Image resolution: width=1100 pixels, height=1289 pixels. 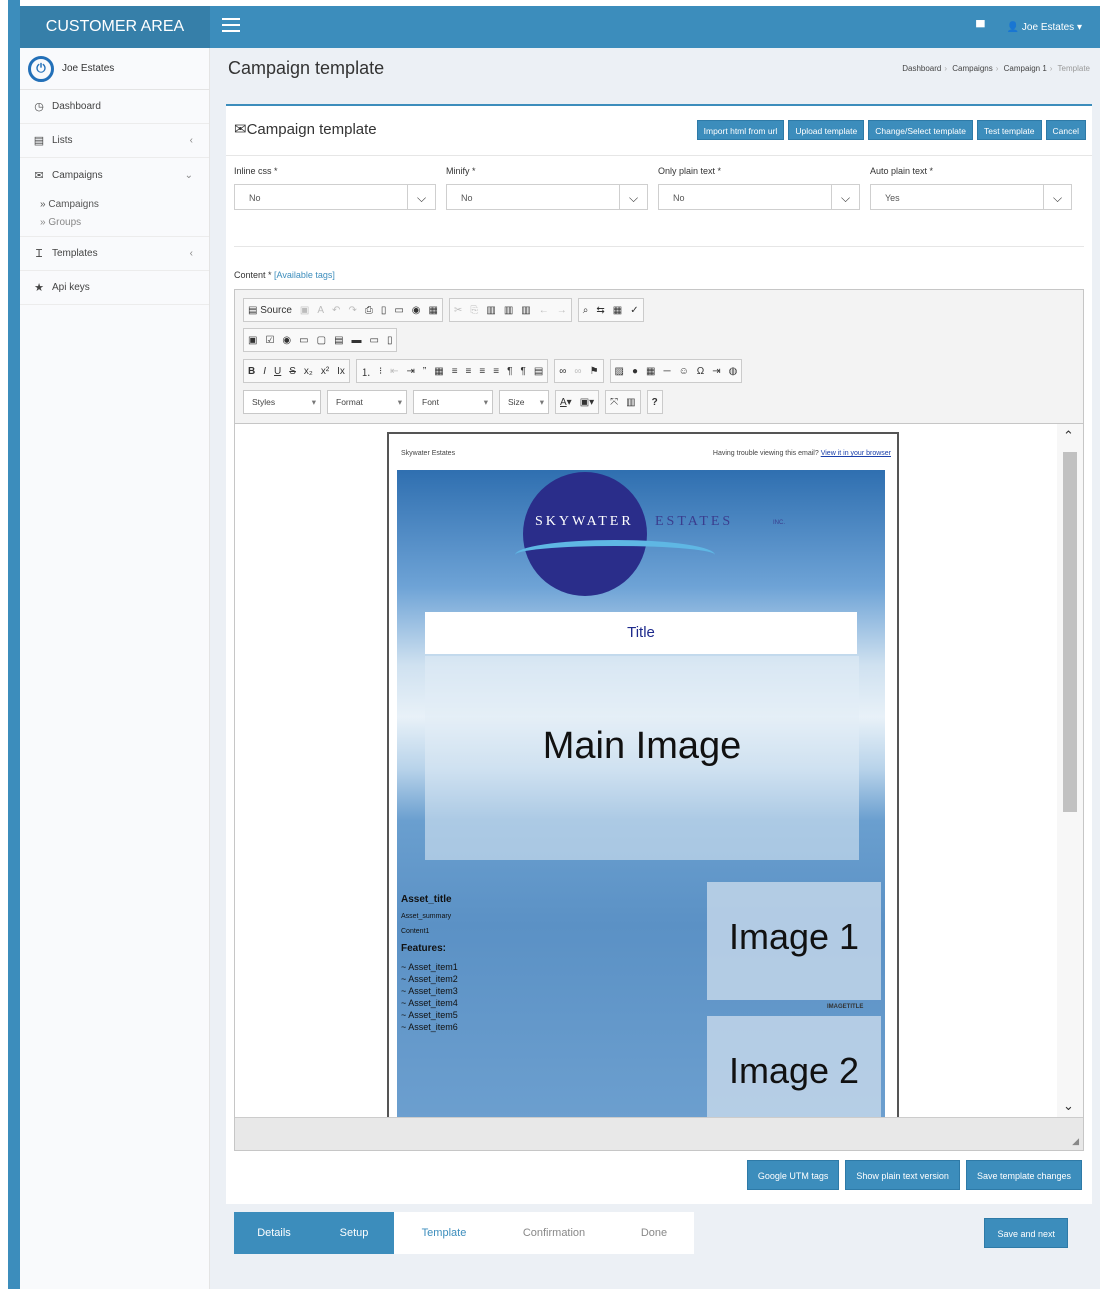 I want to click on hamburger-menu-icon, so click(x=231, y=26).